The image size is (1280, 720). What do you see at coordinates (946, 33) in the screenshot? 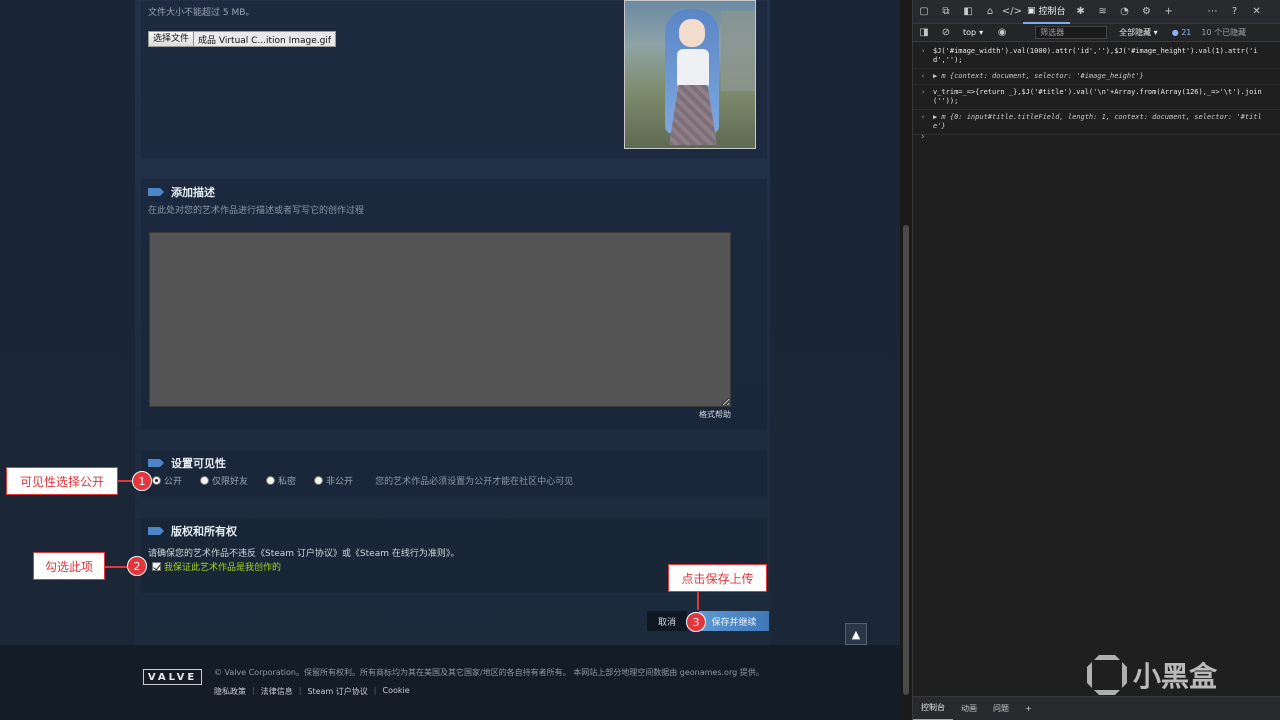
I see `clear-console-icon: ⊘` at bounding box center [946, 33].